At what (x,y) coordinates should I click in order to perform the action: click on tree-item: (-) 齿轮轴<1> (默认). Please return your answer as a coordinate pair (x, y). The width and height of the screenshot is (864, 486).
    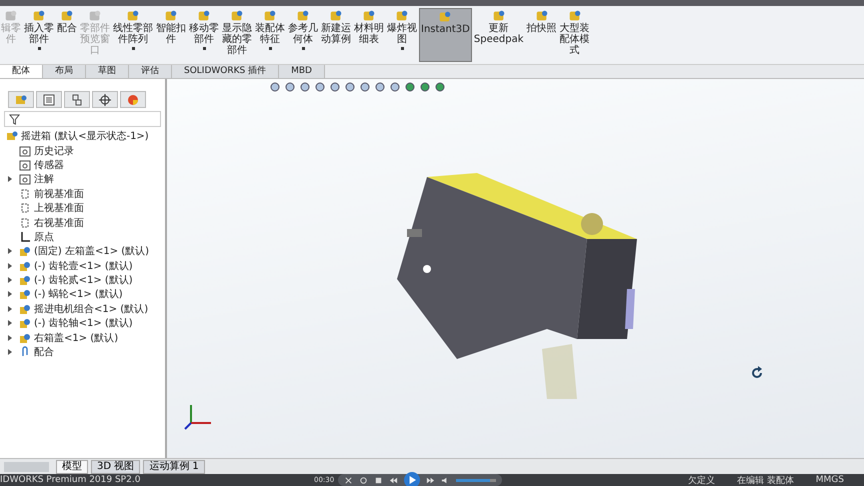
    Looking at the image, I should click on (83, 323).